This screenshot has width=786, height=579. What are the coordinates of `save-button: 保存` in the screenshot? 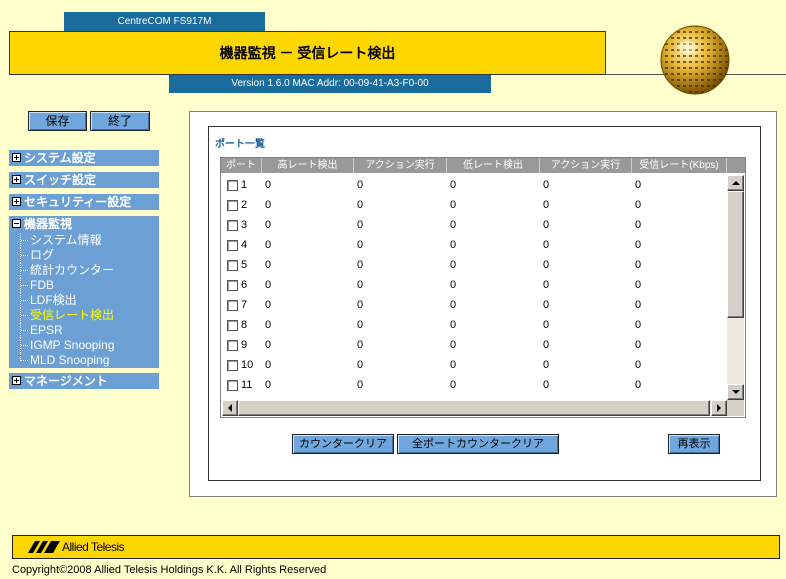 It's located at (57, 121).